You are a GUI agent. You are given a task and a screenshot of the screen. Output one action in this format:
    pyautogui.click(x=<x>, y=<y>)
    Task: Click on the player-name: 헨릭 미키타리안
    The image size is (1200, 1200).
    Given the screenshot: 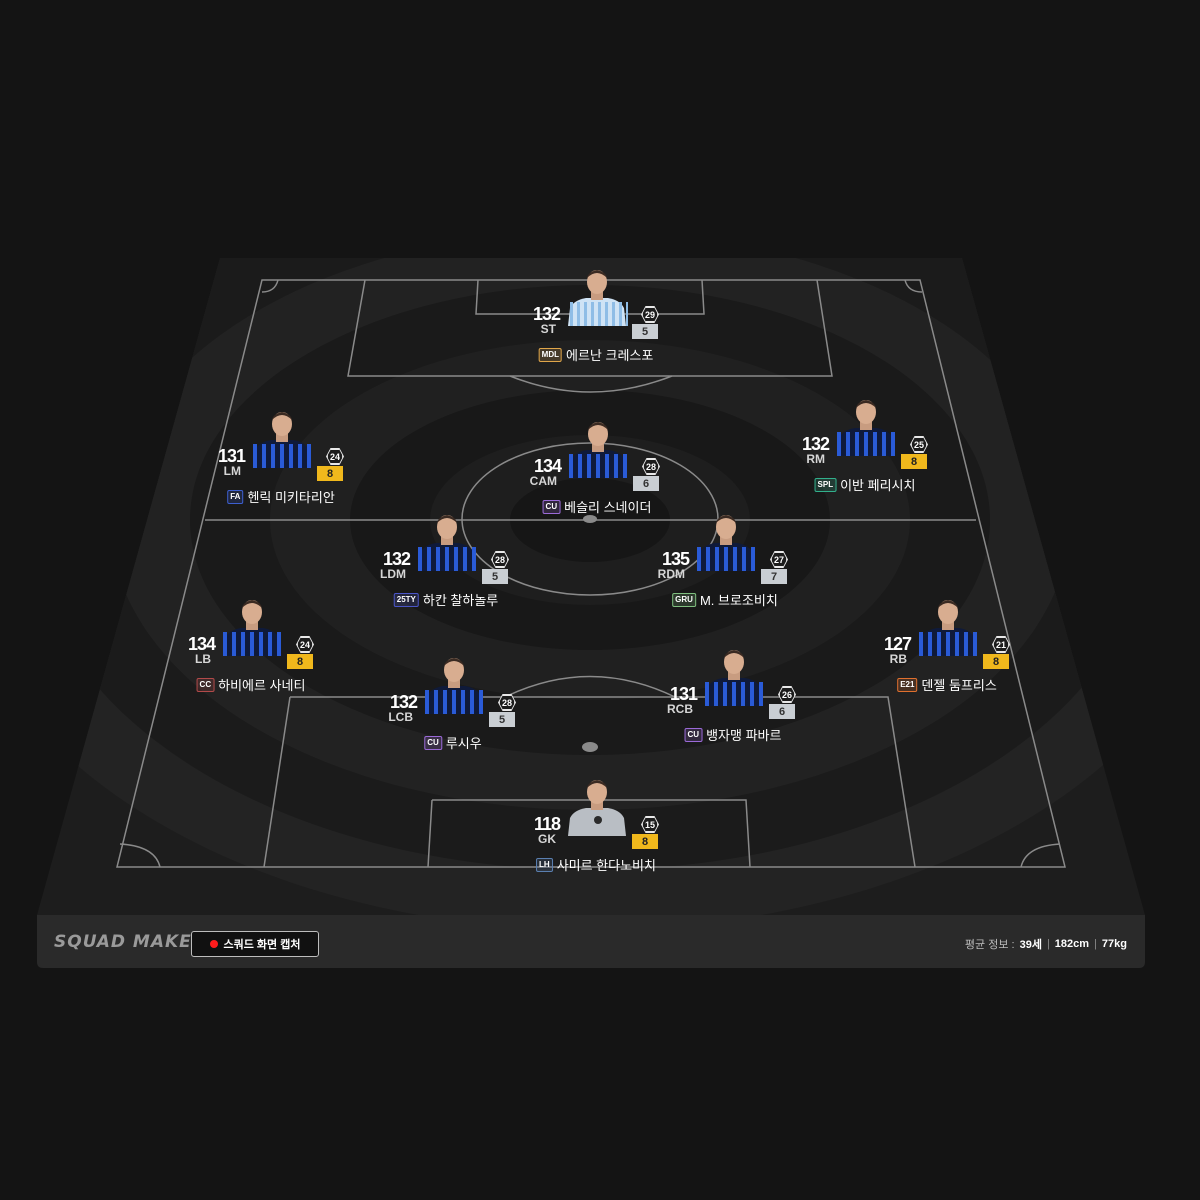 What is the action you would take?
    pyautogui.click(x=291, y=497)
    